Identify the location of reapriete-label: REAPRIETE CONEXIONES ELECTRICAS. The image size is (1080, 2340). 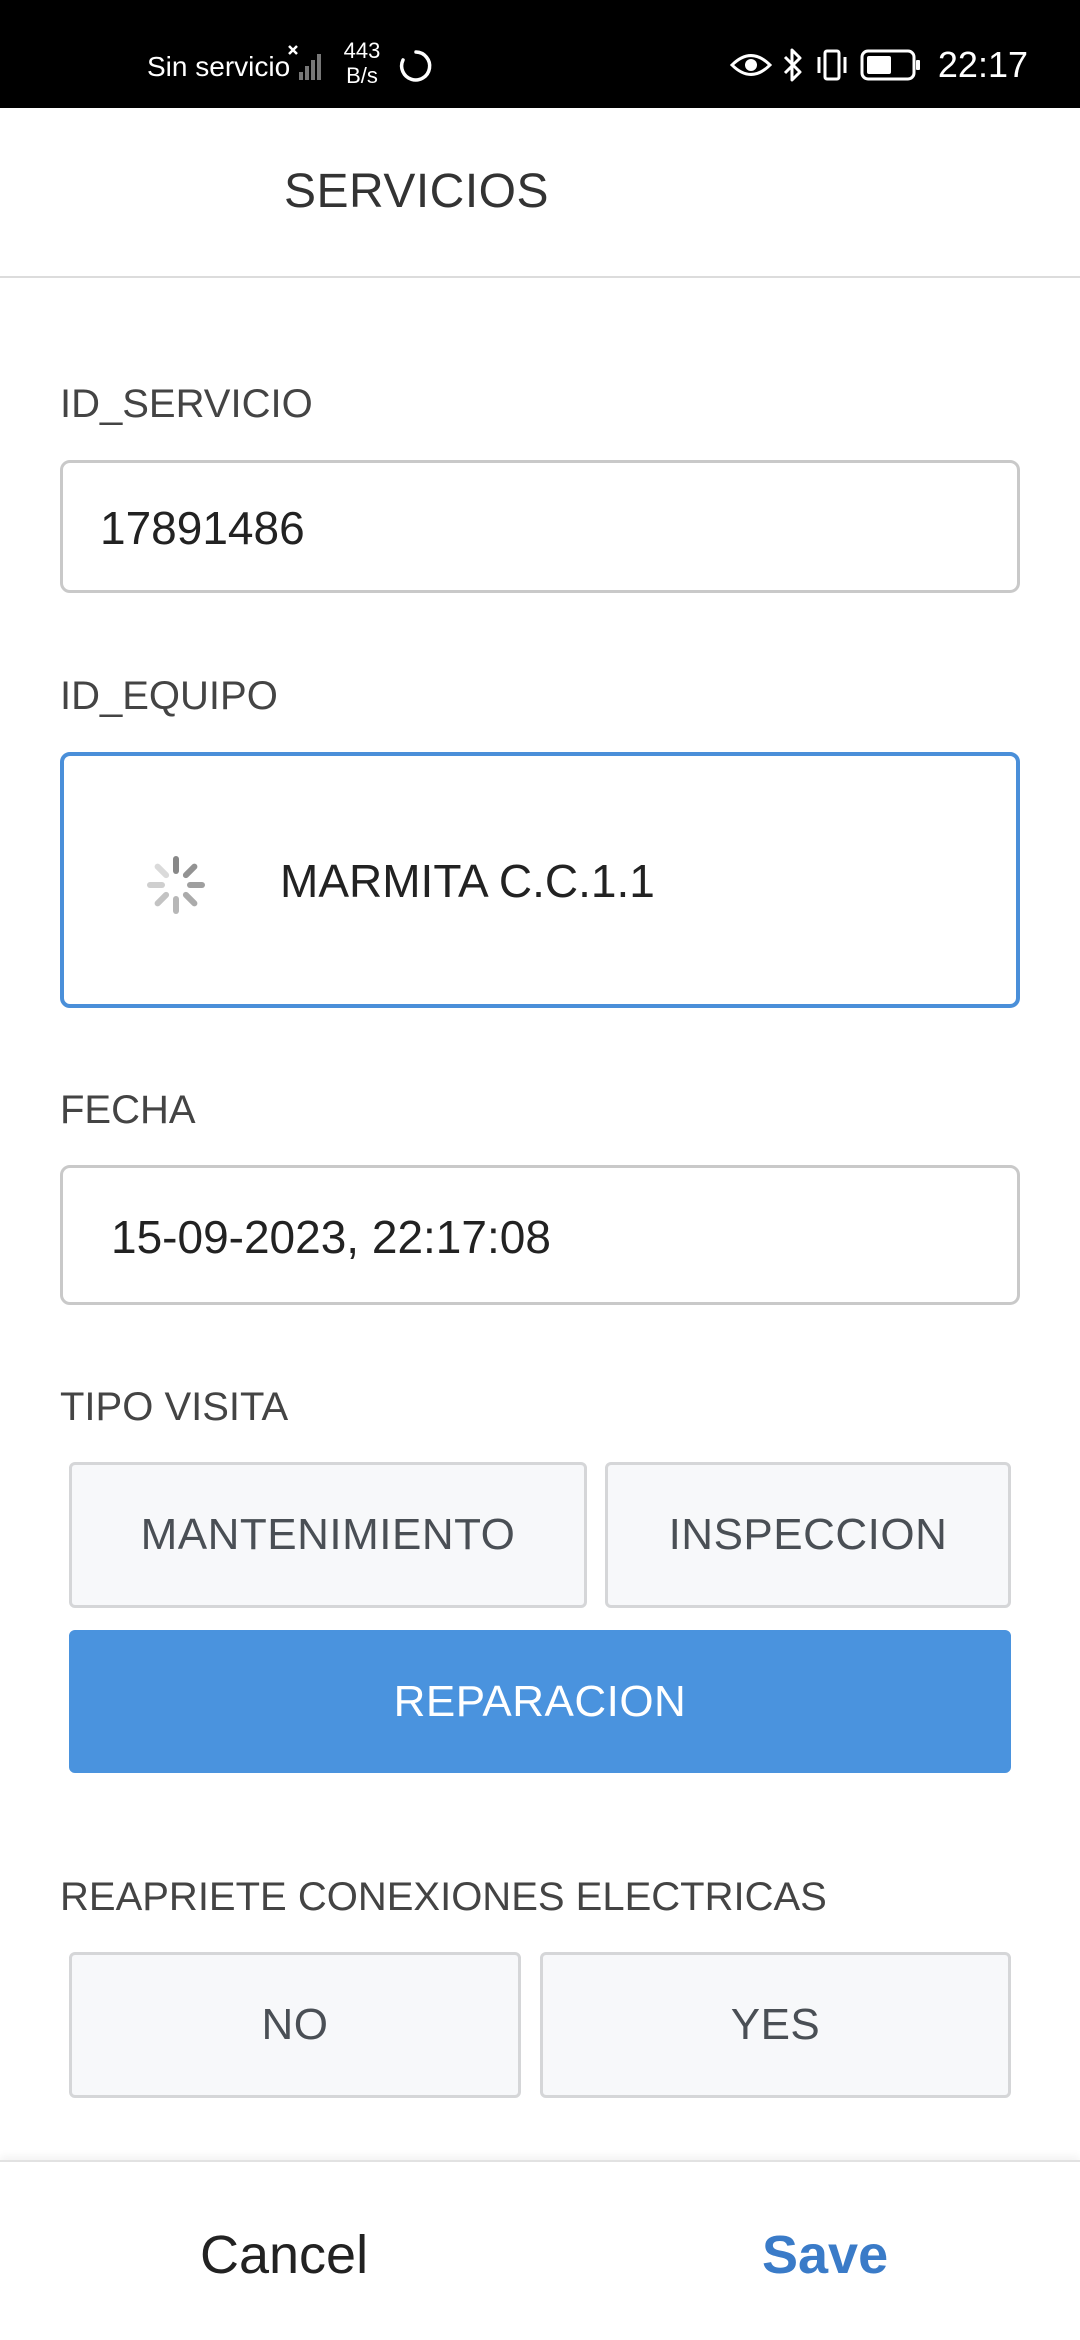
(443, 1897).